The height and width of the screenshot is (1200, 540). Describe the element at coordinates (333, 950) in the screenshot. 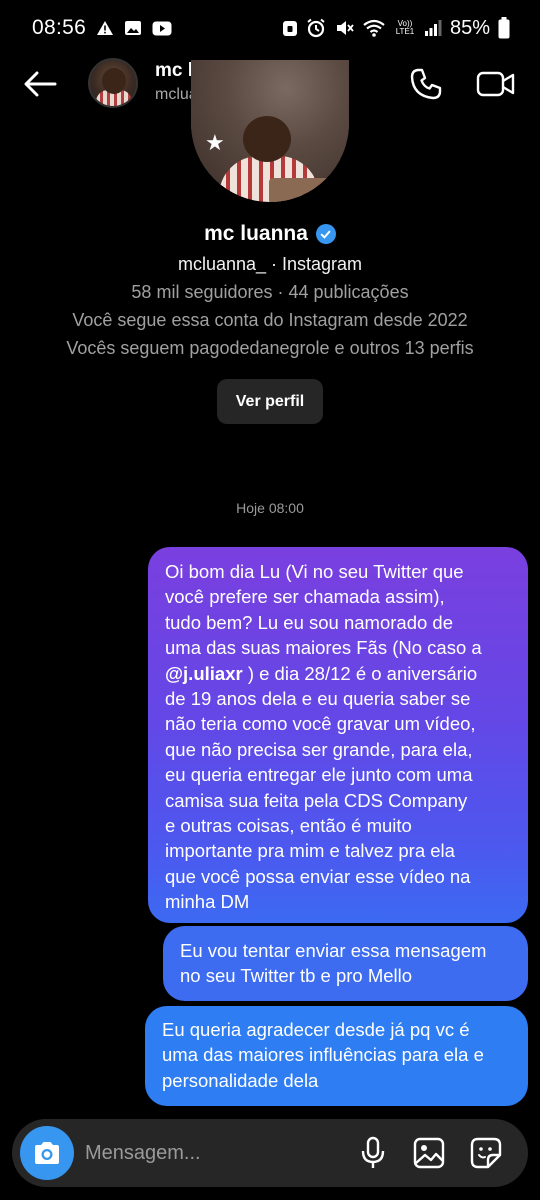

I see `message-line: Eu vou tentar enviar essa mensagem` at that location.